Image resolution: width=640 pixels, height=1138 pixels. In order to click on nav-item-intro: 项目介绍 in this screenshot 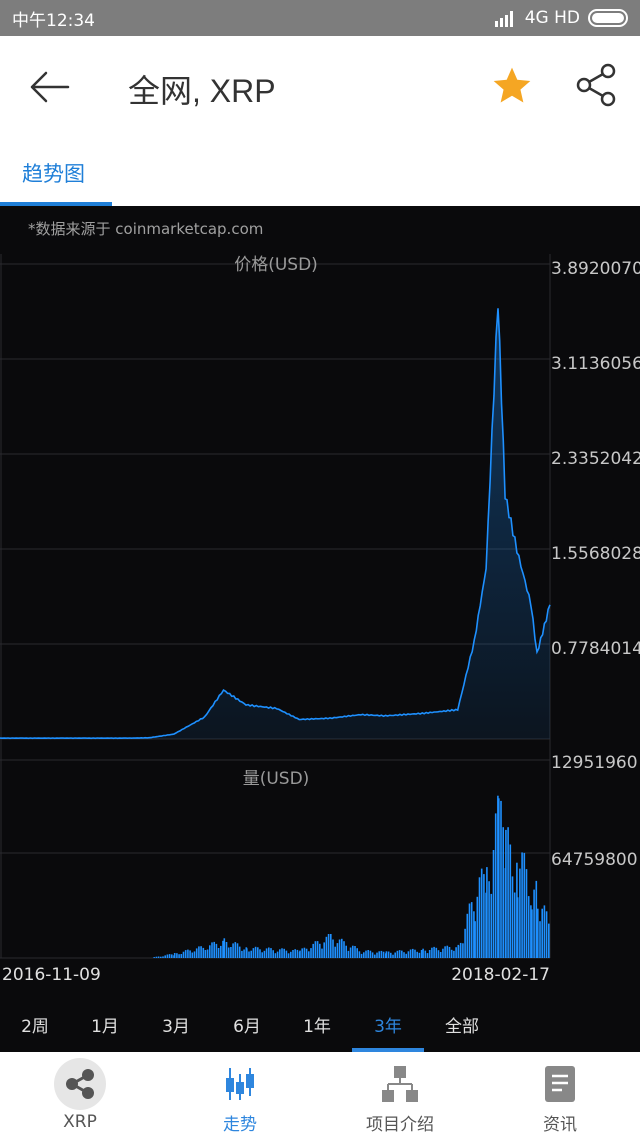, I will do `click(400, 1095)`.